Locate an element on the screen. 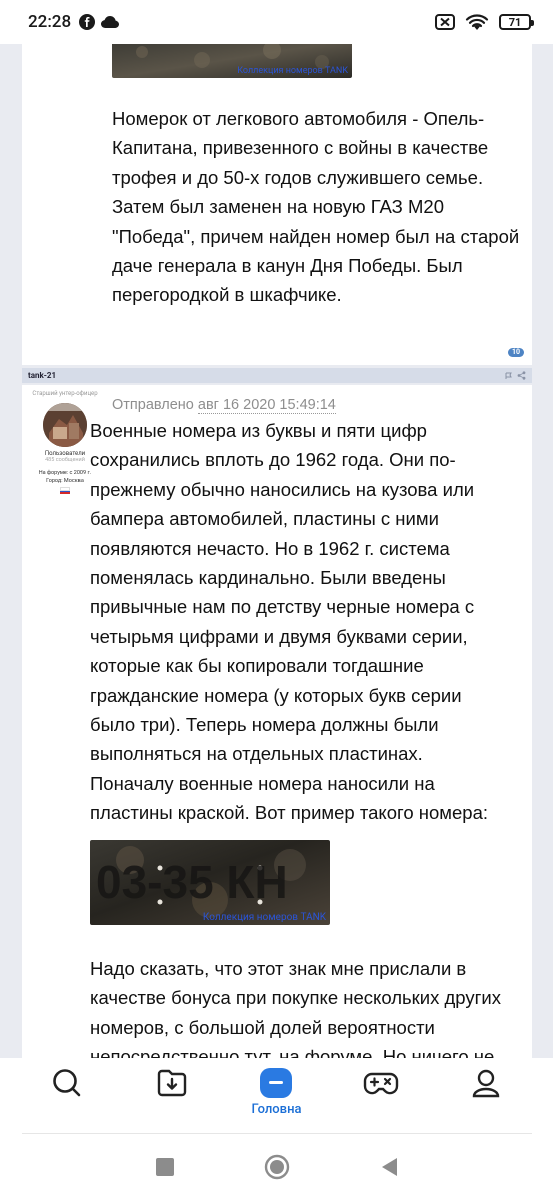 This screenshot has width=553, height=1200. wifi-icon is located at coordinates (477, 22).